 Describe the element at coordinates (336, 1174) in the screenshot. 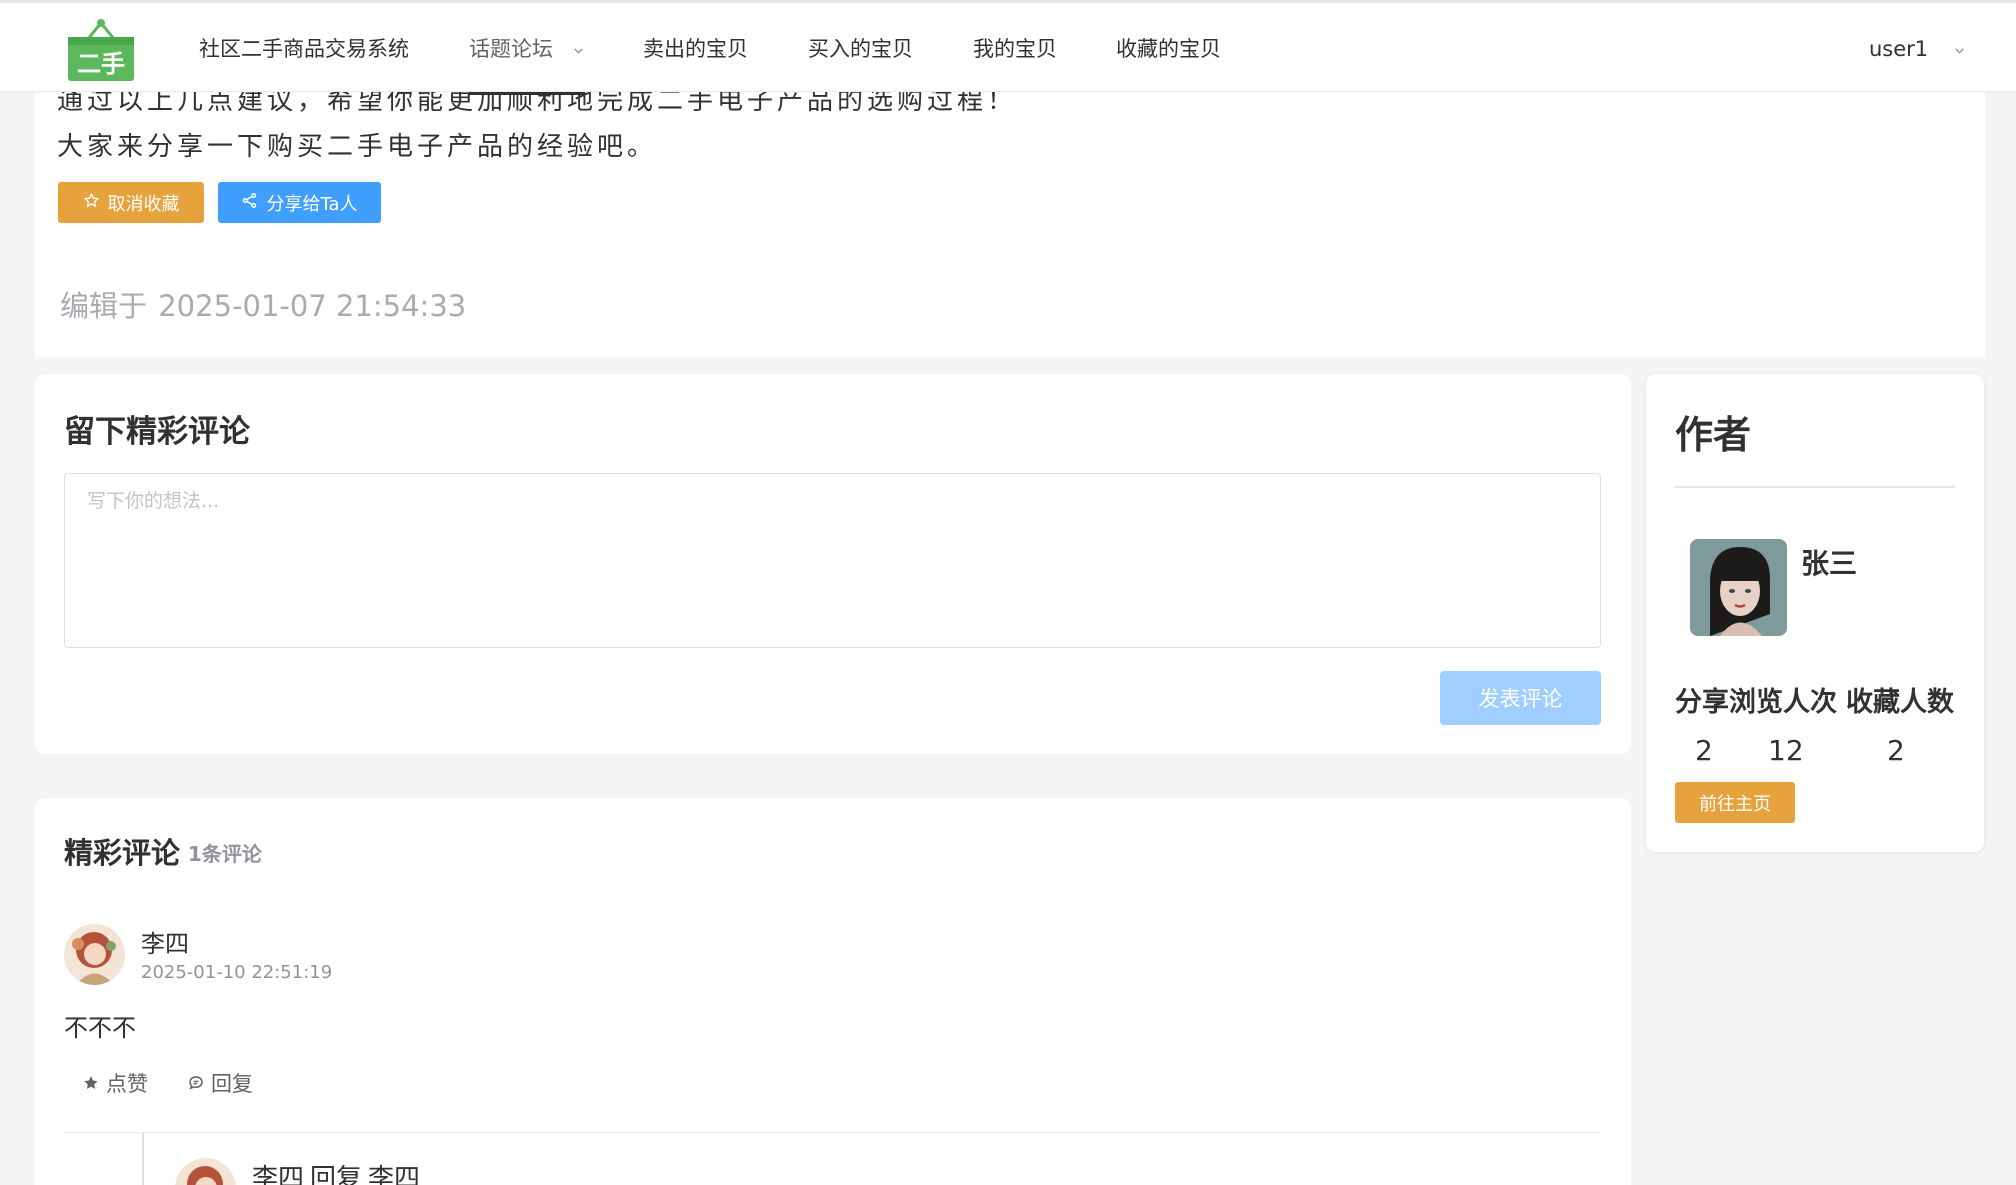

I see `reply-word: 回复` at that location.